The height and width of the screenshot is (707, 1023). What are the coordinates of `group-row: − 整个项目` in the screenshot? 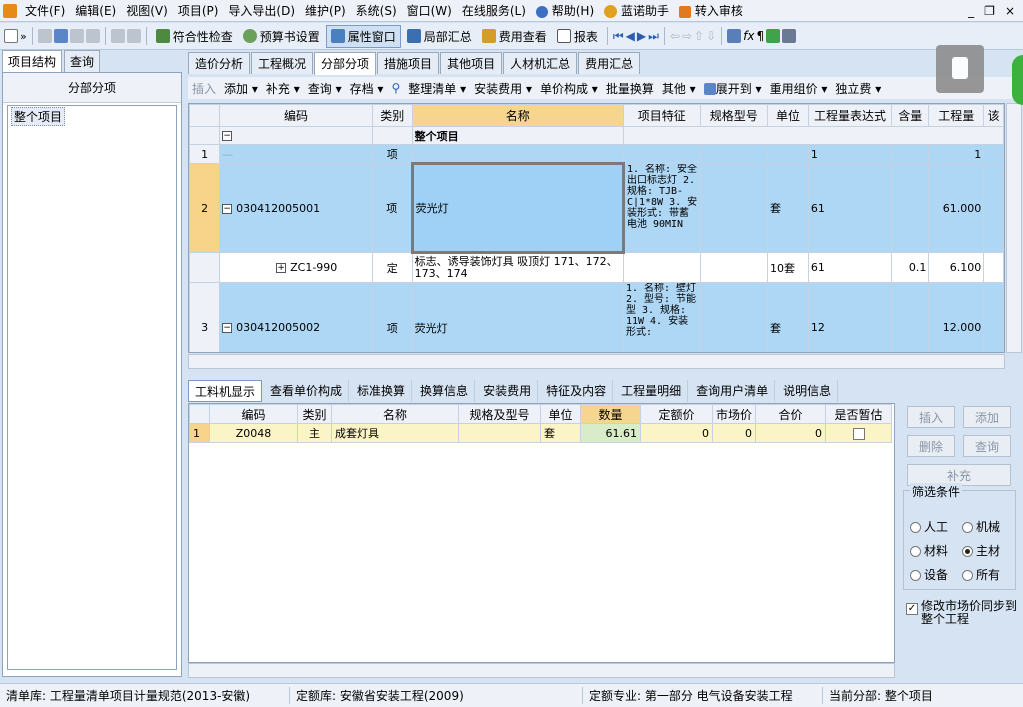 It's located at (596, 135).